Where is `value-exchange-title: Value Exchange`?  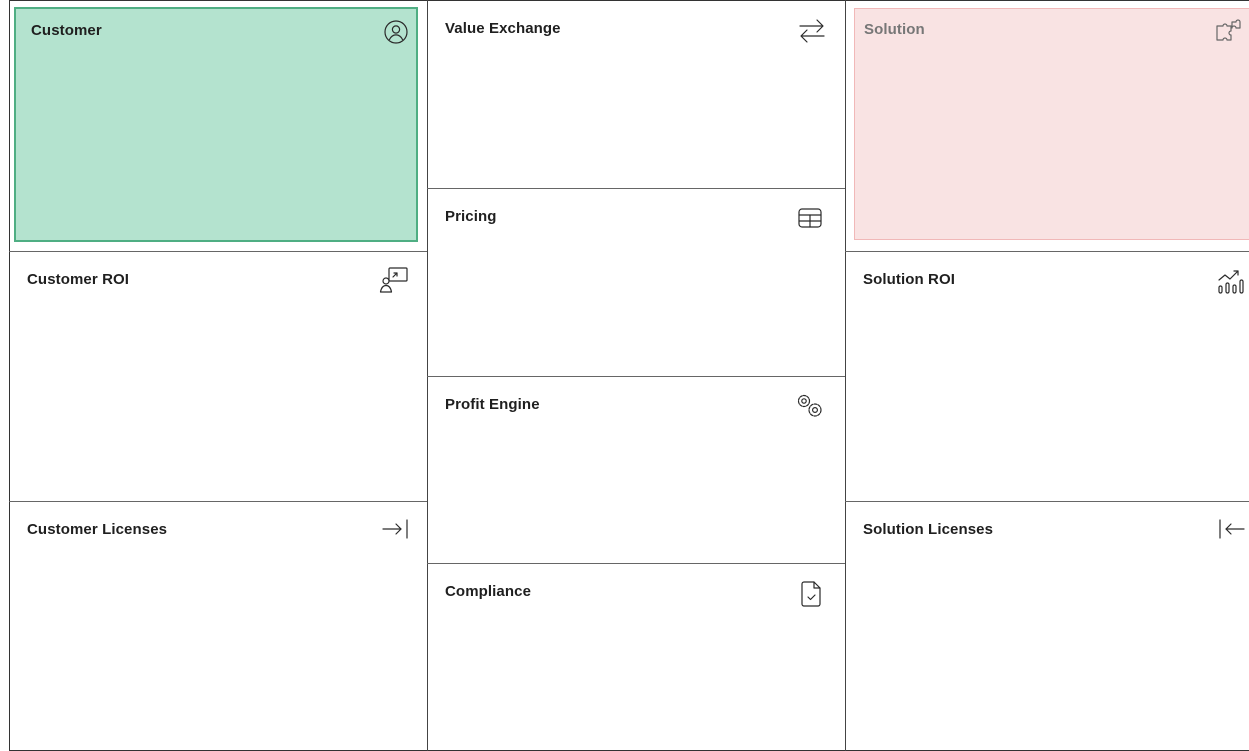
value-exchange-title: Value Exchange is located at coordinates (503, 28).